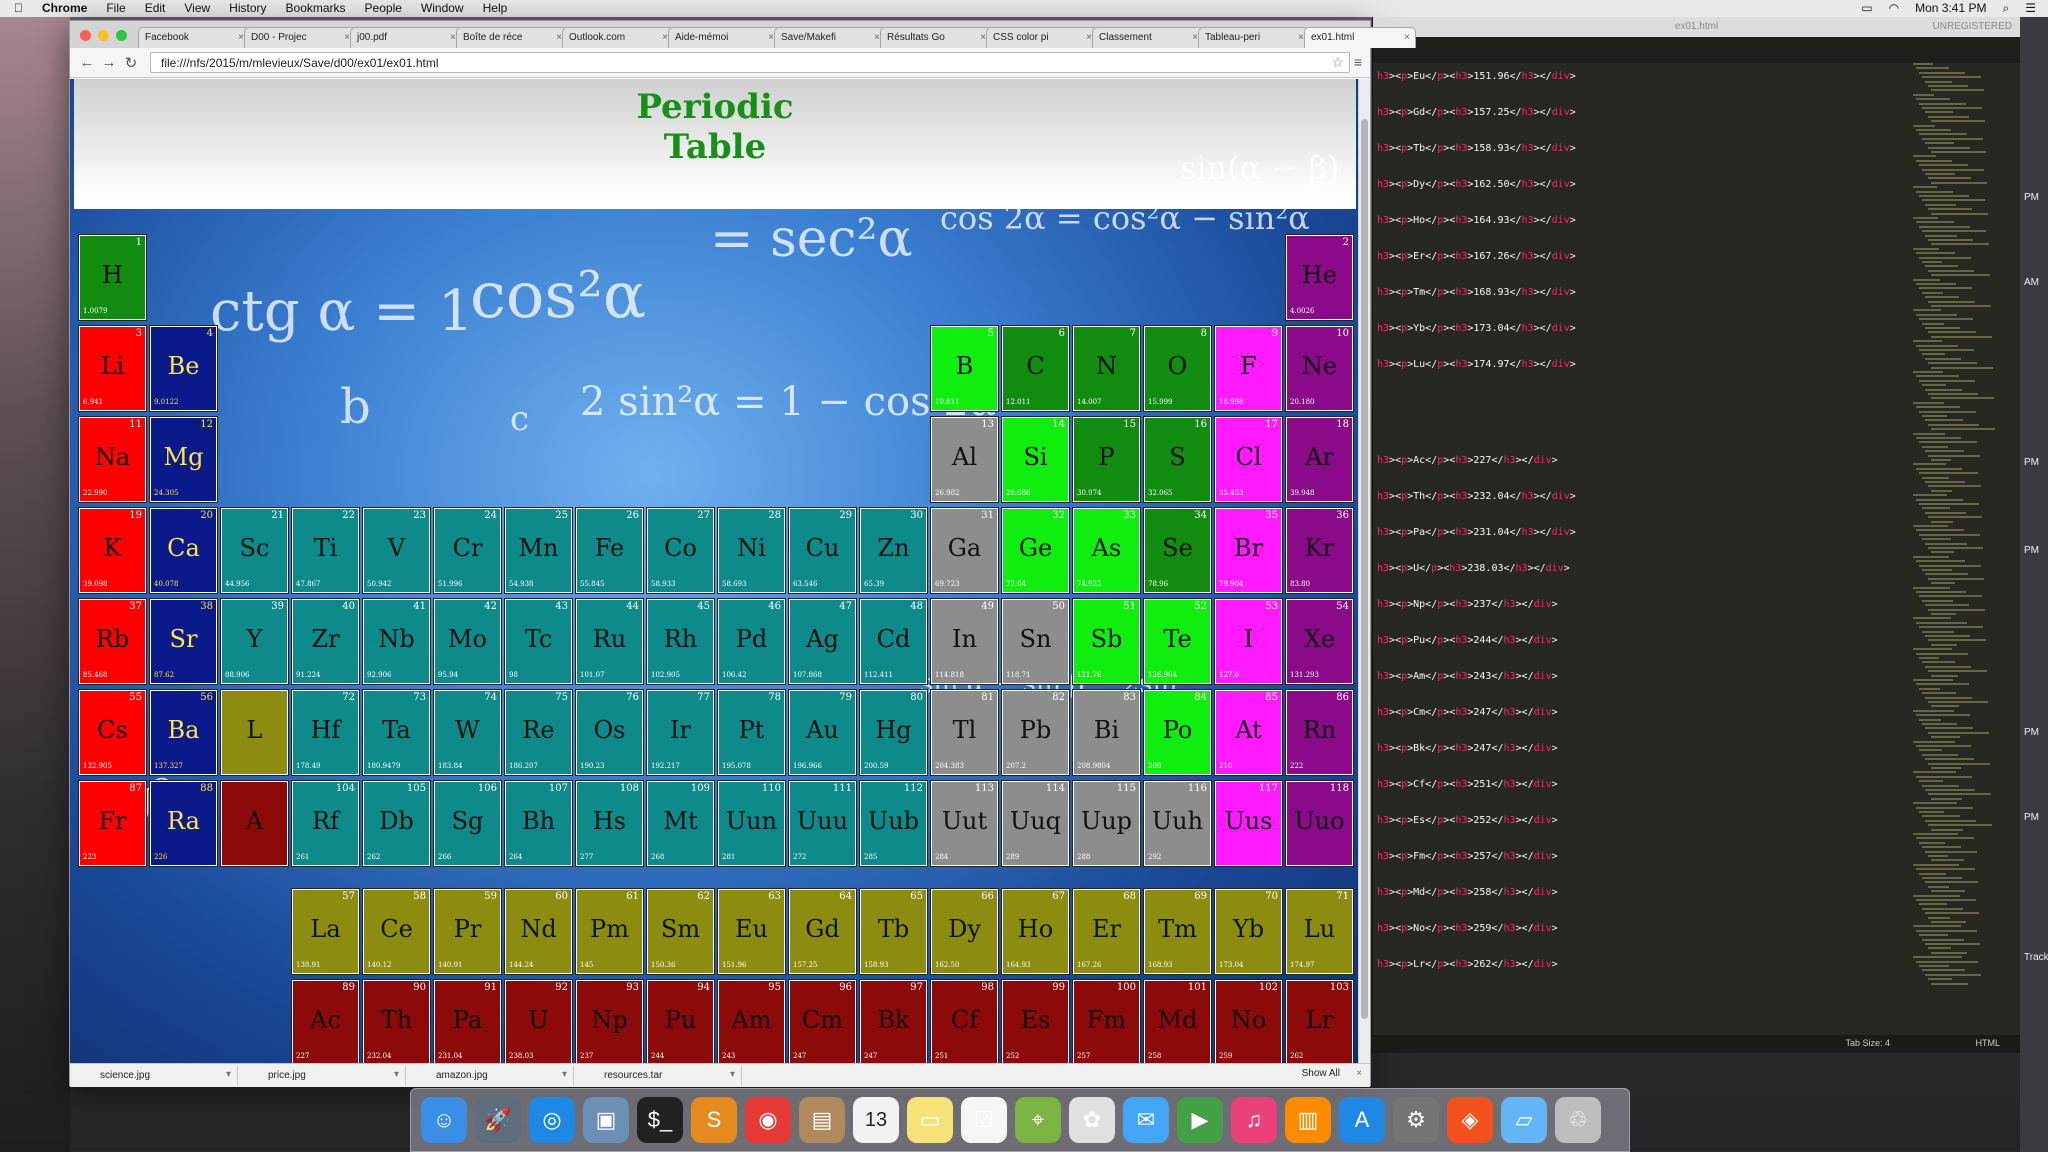 This screenshot has height=1152, width=2048. I want to click on chrome-icon: ◉, so click(768, 1120).